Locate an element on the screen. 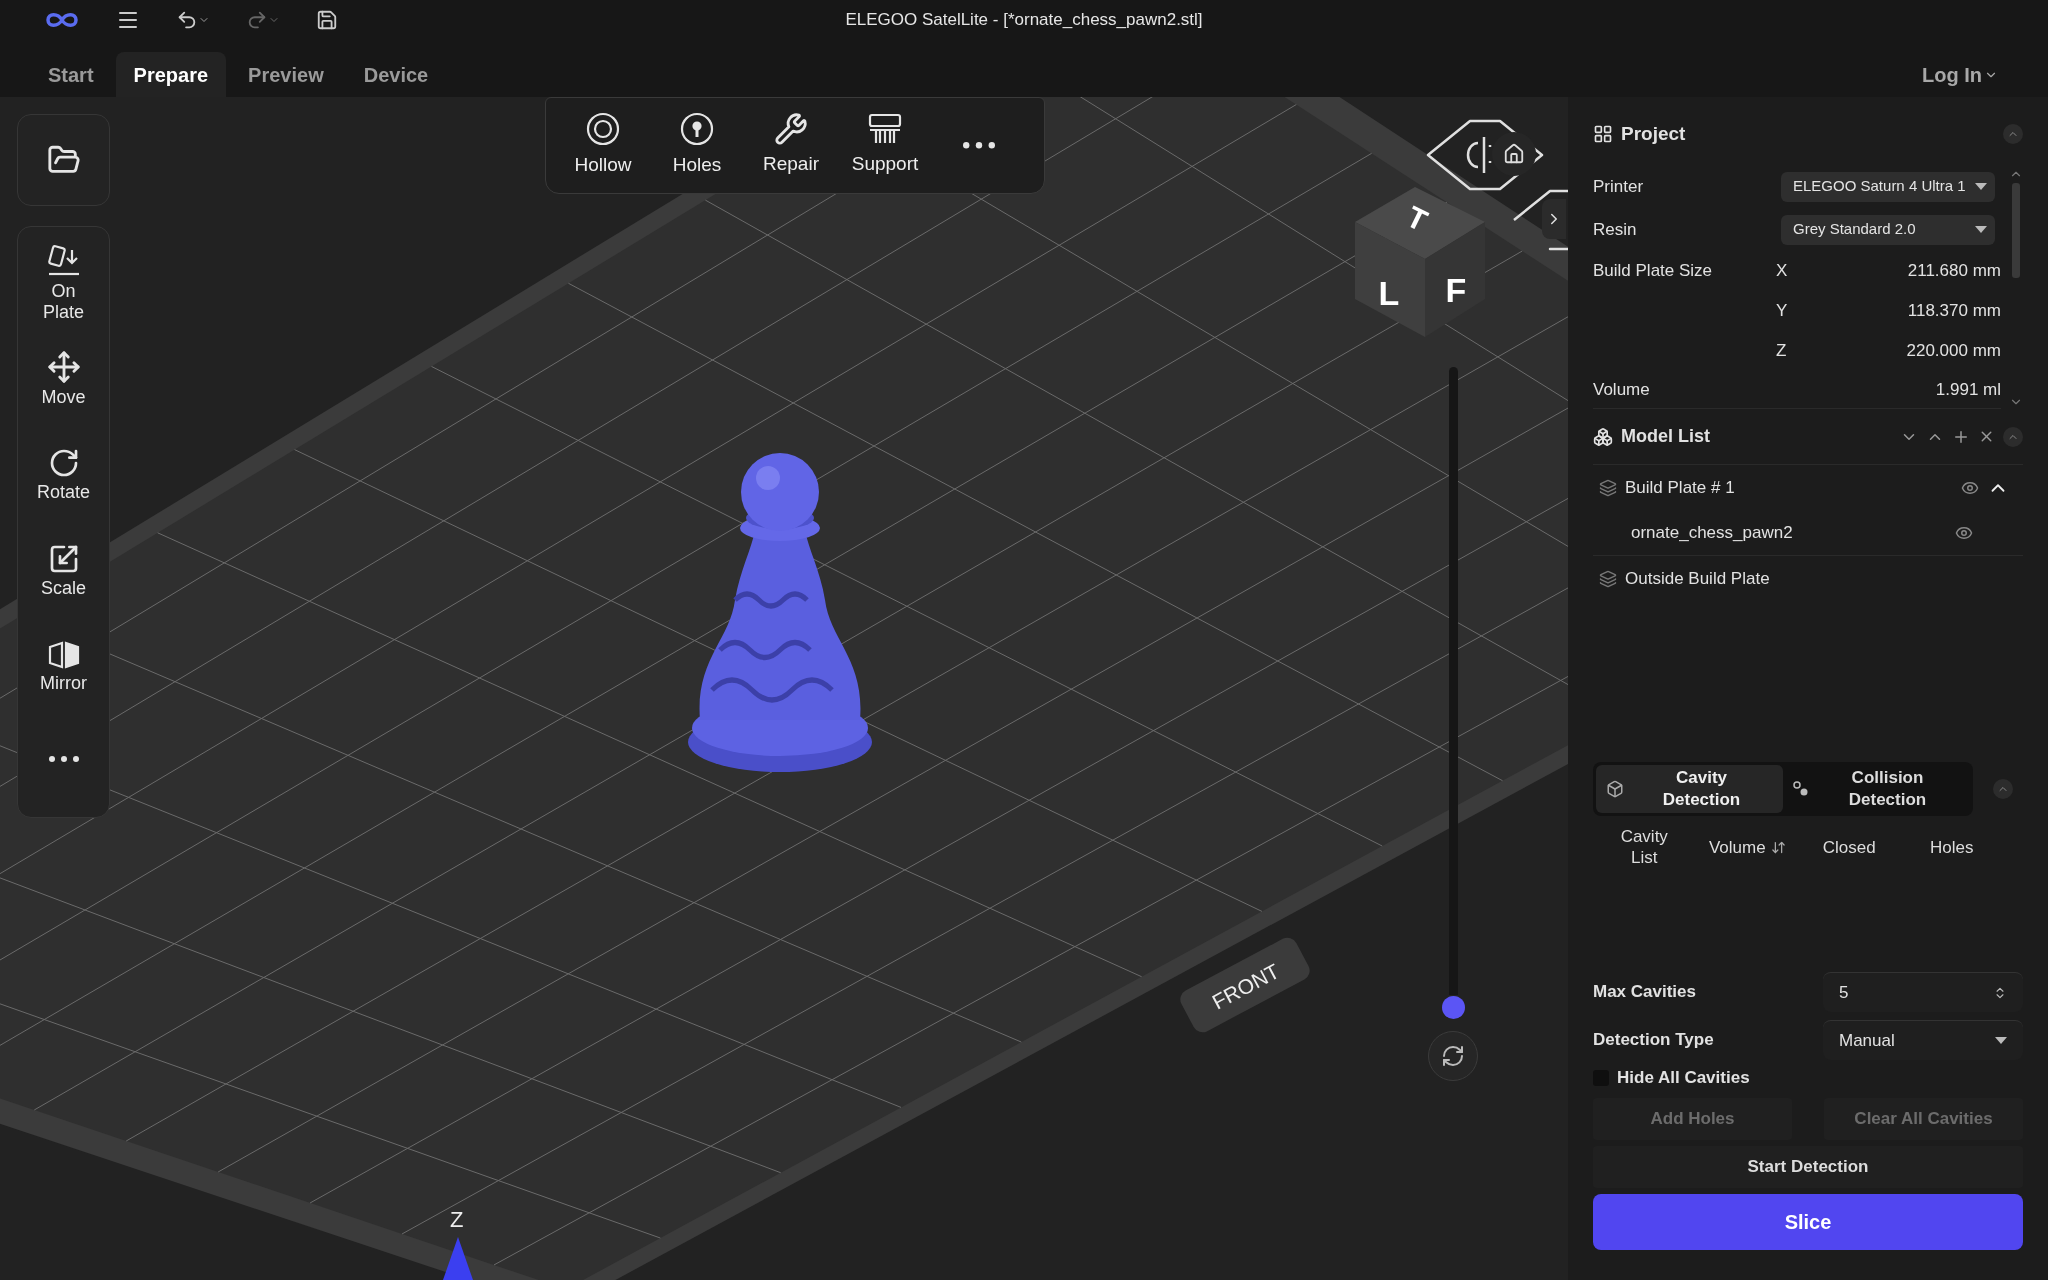 The width and height of the screenshot is (2048, 1280). undo-icon is located at coordinates (187, 20).